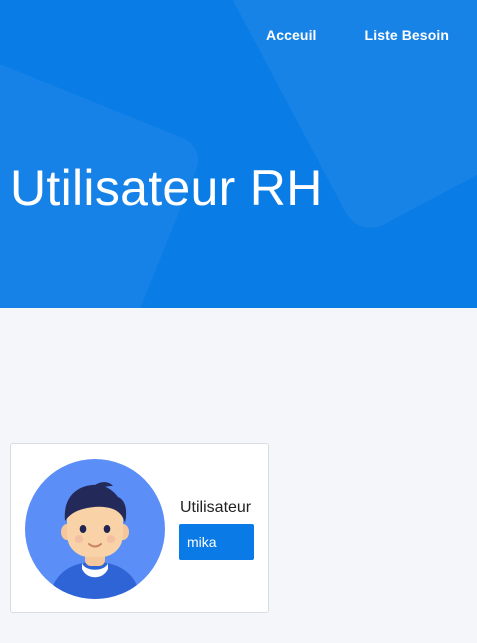  Describe the element at coordinates (407, 35) in the screenshot. I see `nav-link-liste-besoin: Liste Besoin` at that location.